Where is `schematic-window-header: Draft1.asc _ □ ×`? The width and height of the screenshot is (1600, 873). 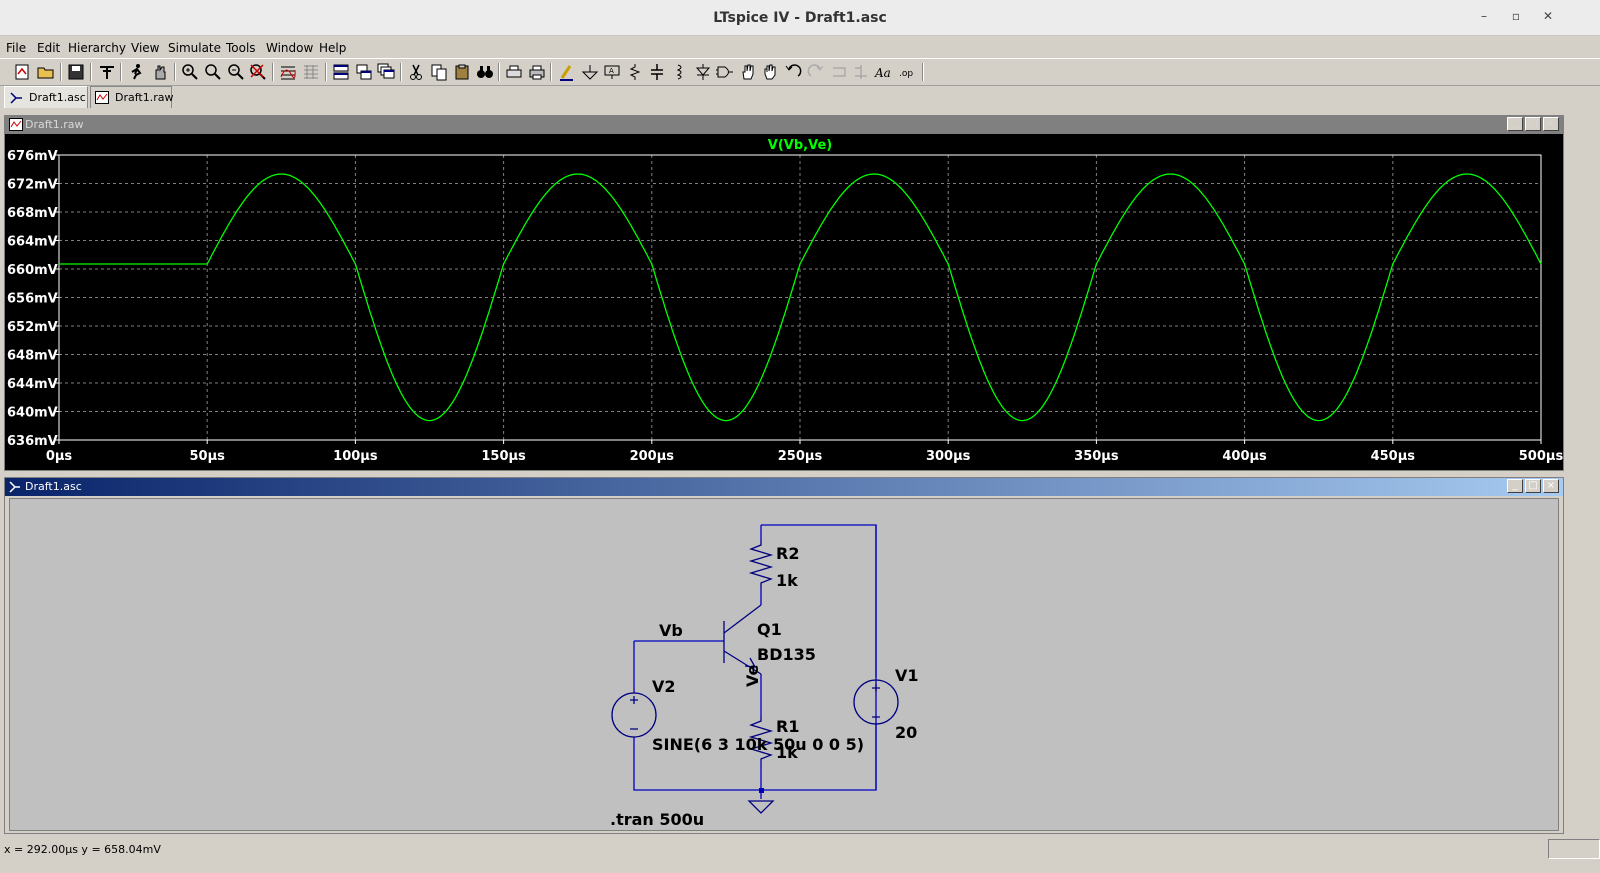
schematic-window-header: Draft1.asc _ □ × is located at coordinates (784, 487).